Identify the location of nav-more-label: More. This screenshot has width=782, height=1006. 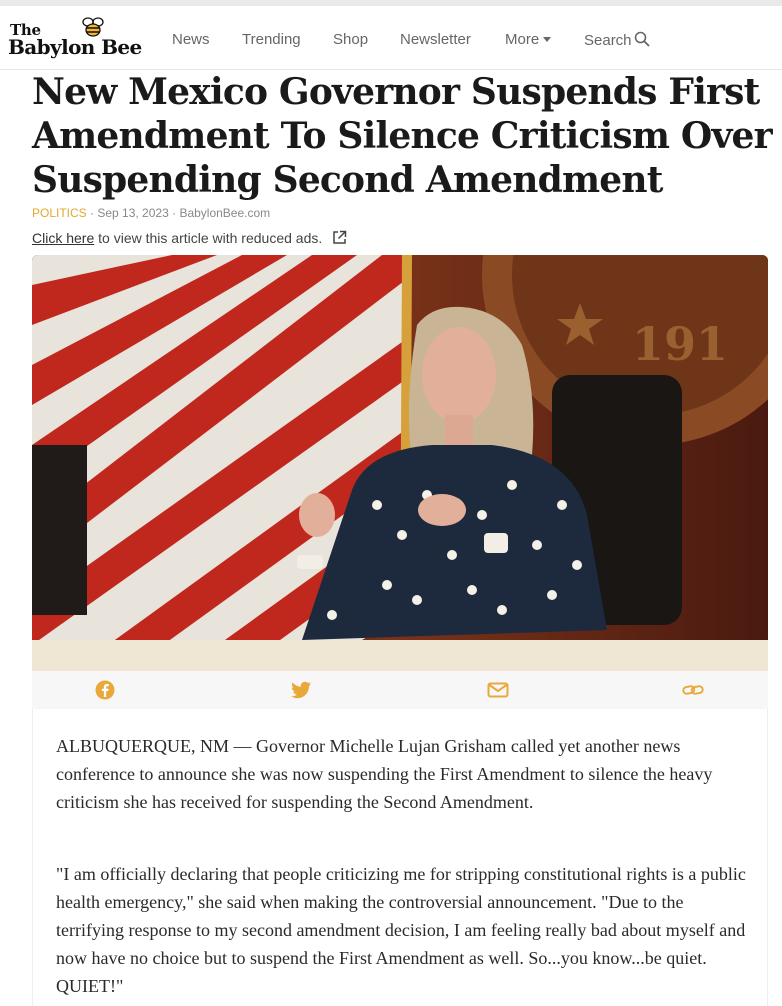
(522, 39).